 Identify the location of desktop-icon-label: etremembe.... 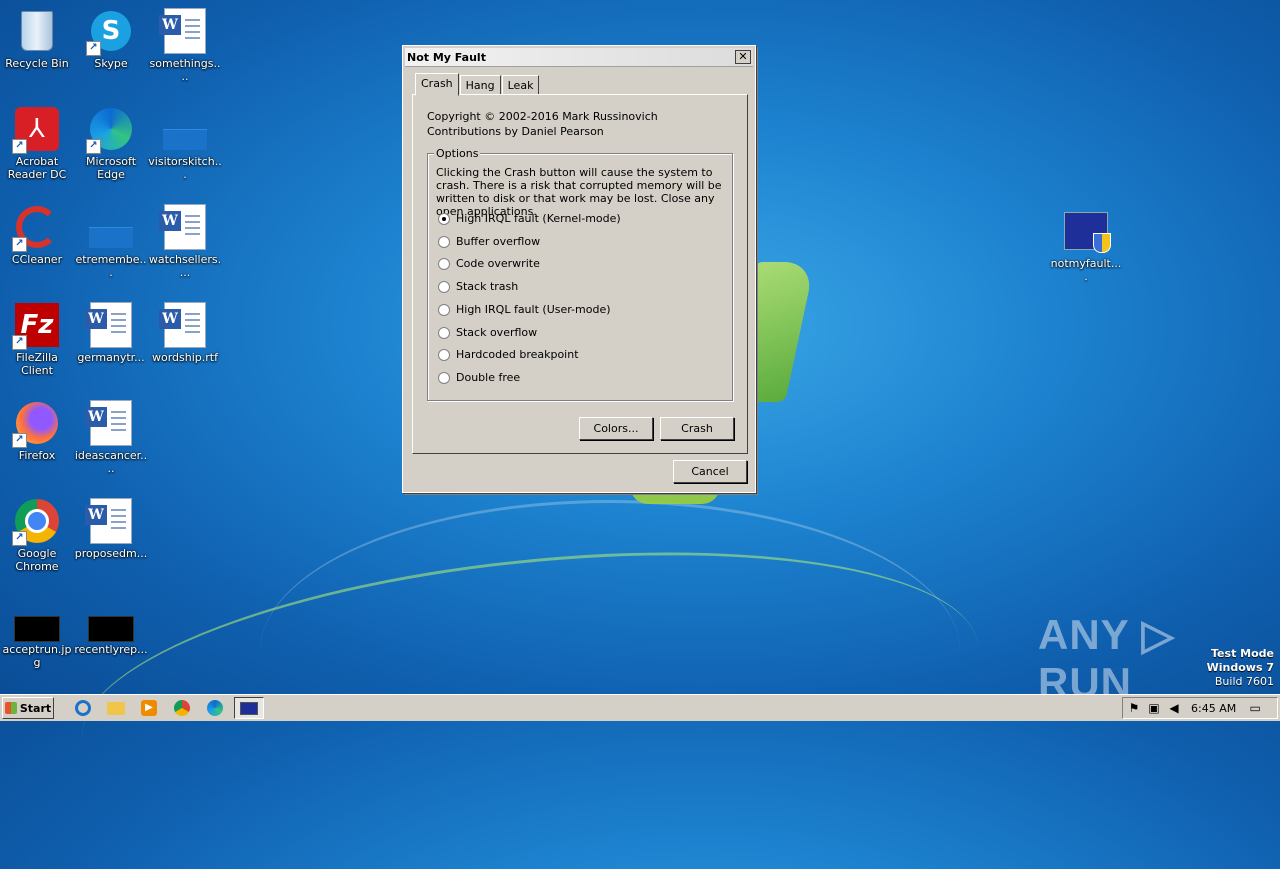
(111, 266).